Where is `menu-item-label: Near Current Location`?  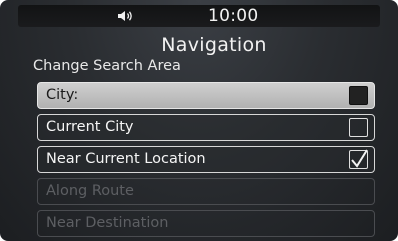
menu-item-label: Near Current Location is located at coordinates (126, 159).